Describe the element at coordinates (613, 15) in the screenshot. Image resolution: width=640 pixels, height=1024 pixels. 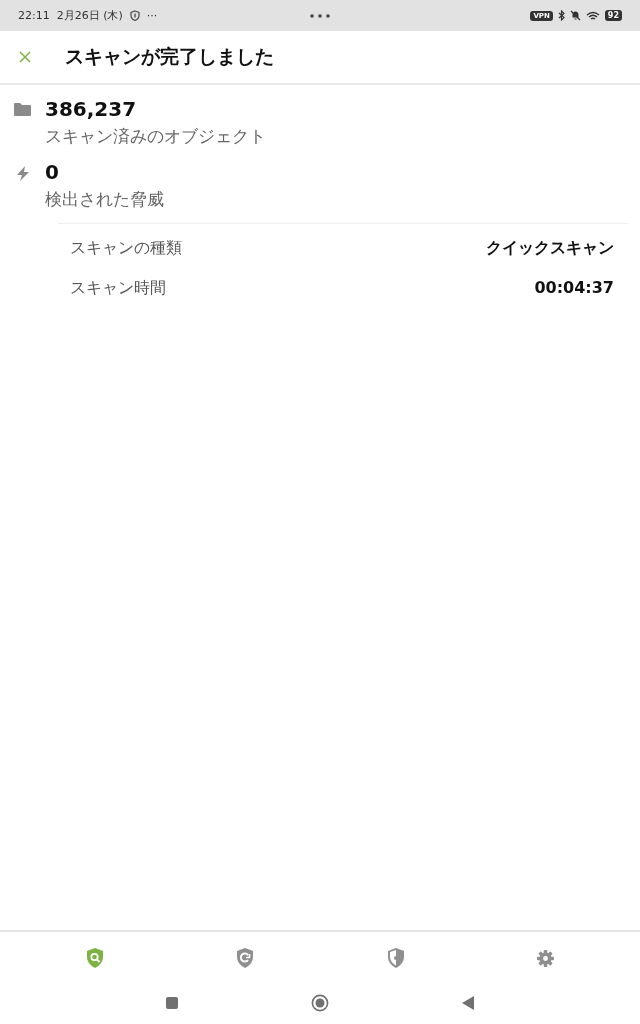
I see `battery-level: 92` at that location.